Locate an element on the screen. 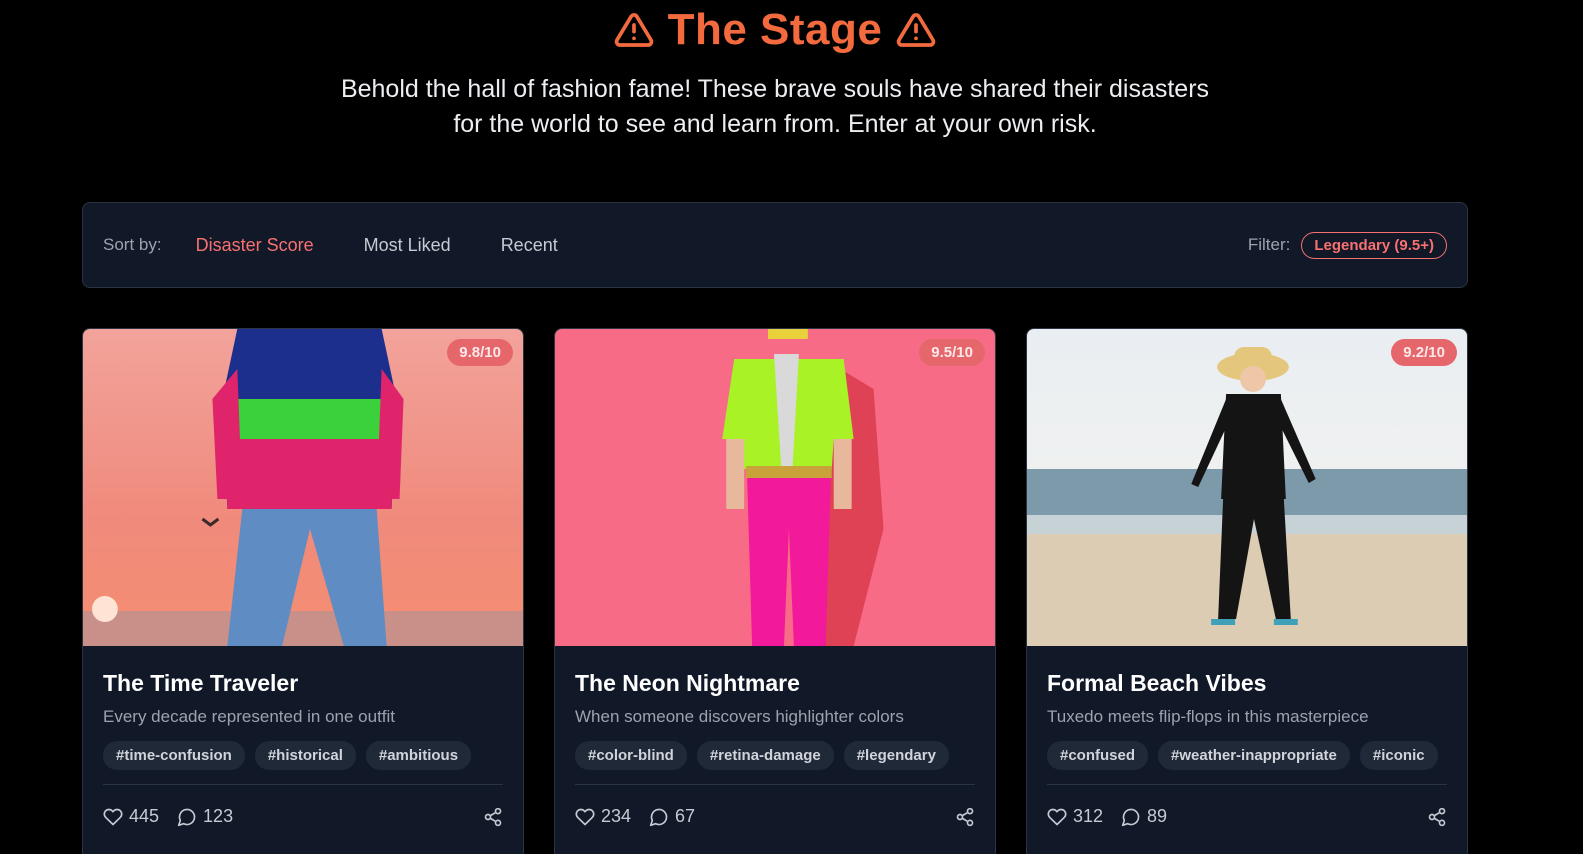  disaster-score-badge: 9.8/10 is located at coordinates (480, 352).